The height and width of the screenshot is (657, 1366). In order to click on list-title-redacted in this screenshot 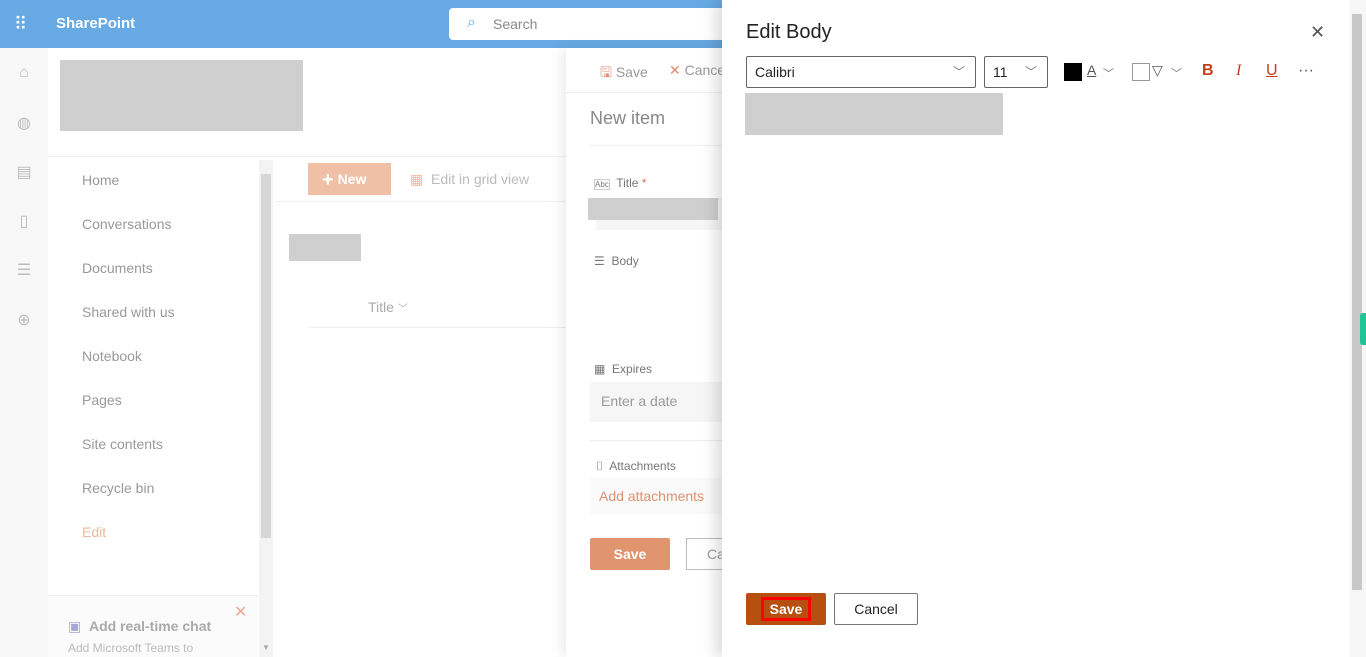, I will do `click(325, 247)`.